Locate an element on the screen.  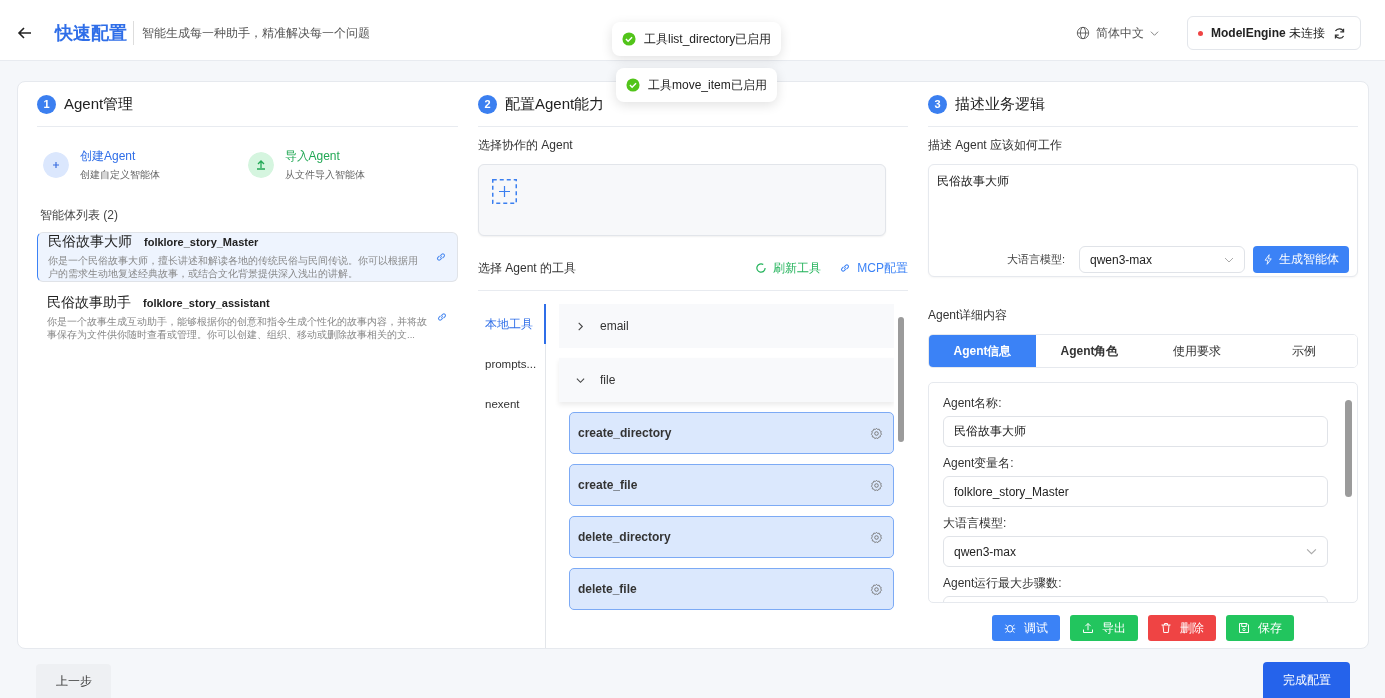
section-label: 描述 Agent 应该如何工作 is located at coordinates (996, 145).